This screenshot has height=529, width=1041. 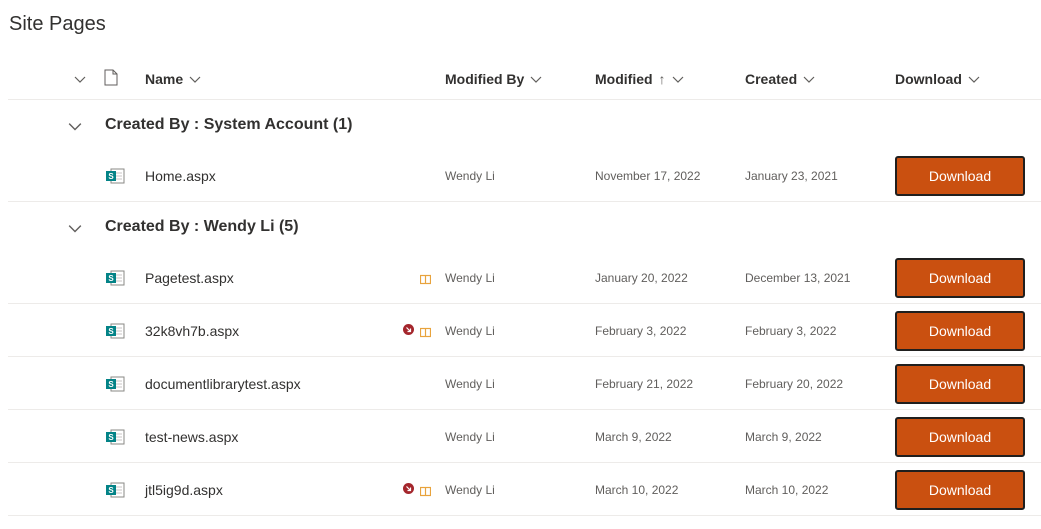 What do you see at coordinates (641, 277) in the screenshot?
I see `row-modified: January 20, 2022` at bounding box center [641, 277].